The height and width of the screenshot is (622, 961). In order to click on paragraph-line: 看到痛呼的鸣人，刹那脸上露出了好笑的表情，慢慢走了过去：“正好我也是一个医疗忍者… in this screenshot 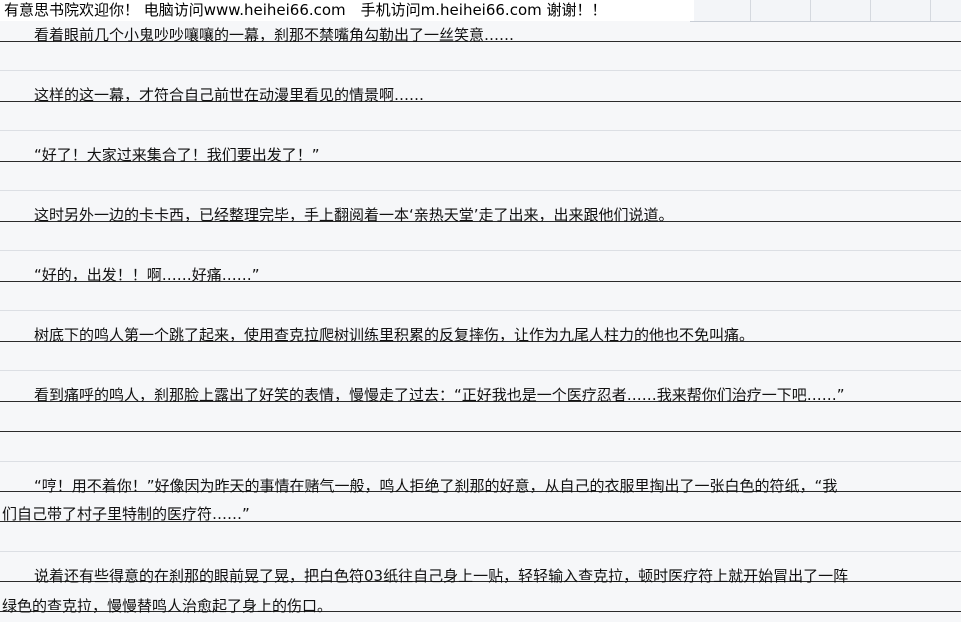, I will do `click(439, 395)`.